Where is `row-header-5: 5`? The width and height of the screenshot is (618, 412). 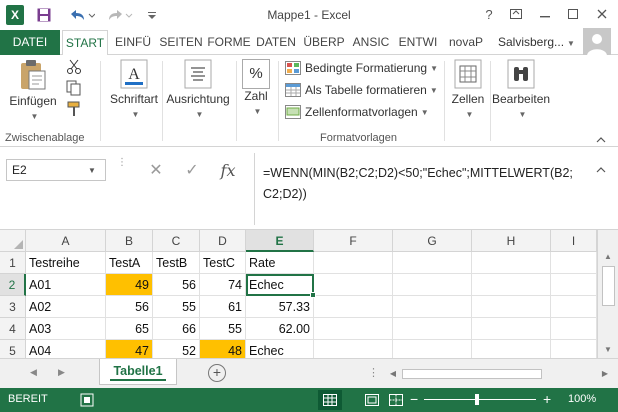 row-header-5: 5 is located at coordinates (13, 349).